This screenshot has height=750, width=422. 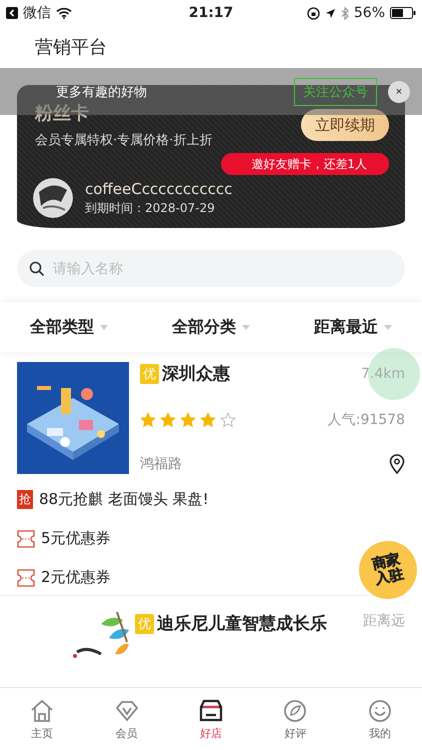 What do you see at coordinates (353, 327) in the screenshot?
I see `filter-dropdown: 距离最近` at bounding box center [353, 327].